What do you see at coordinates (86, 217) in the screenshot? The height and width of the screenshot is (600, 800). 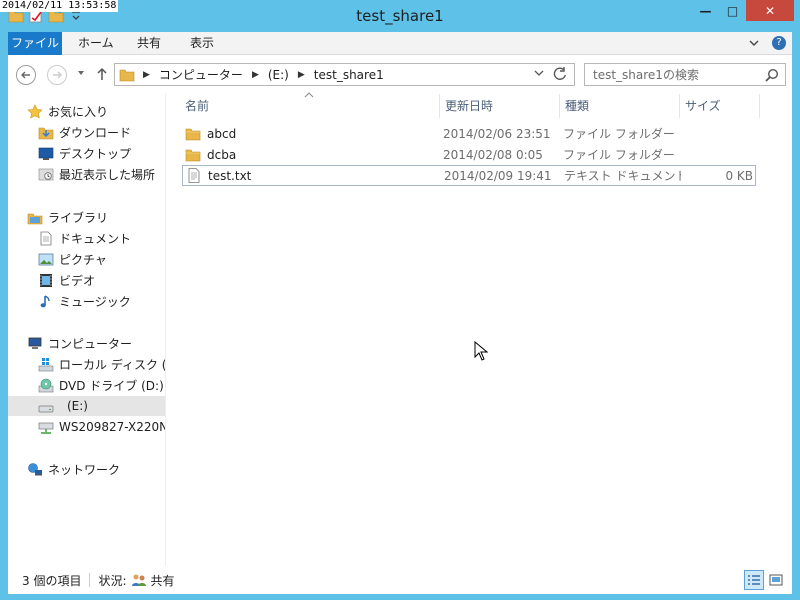 I see `nav-libraries: ライブラリ` at bounding box center [86, 217].